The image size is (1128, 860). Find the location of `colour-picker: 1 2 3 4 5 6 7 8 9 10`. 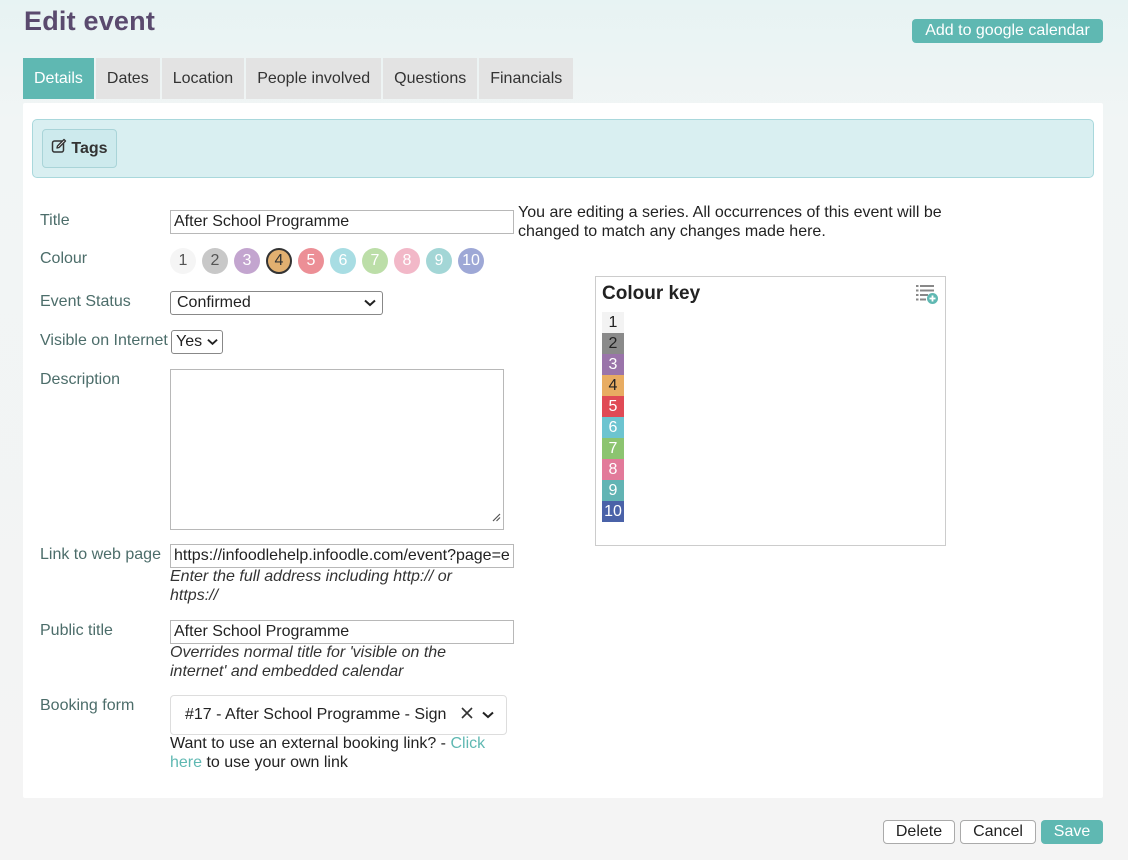

colour-picker: 1 2 3 4 5 6 7 8 9 10 is located at coordinates (327, 261).